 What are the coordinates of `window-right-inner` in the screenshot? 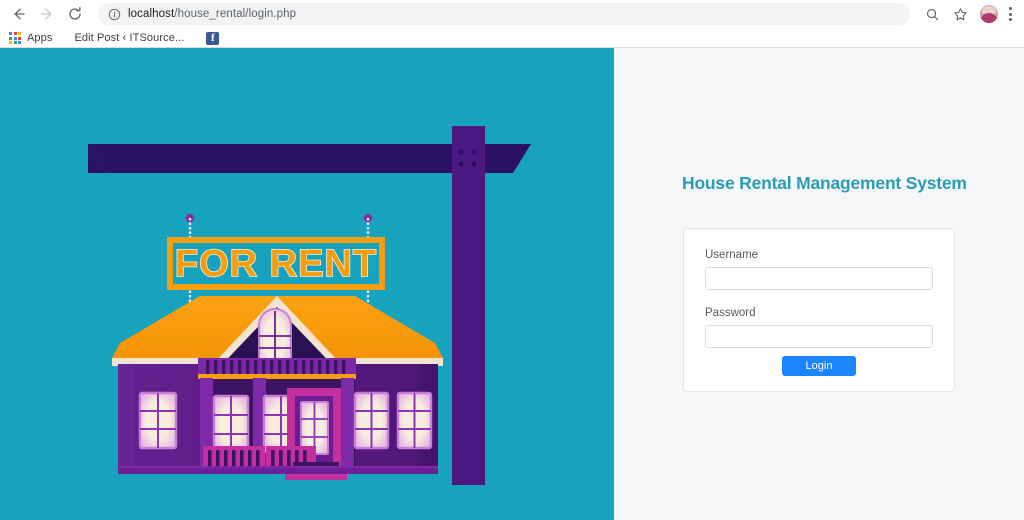 It's located at (371, 420).